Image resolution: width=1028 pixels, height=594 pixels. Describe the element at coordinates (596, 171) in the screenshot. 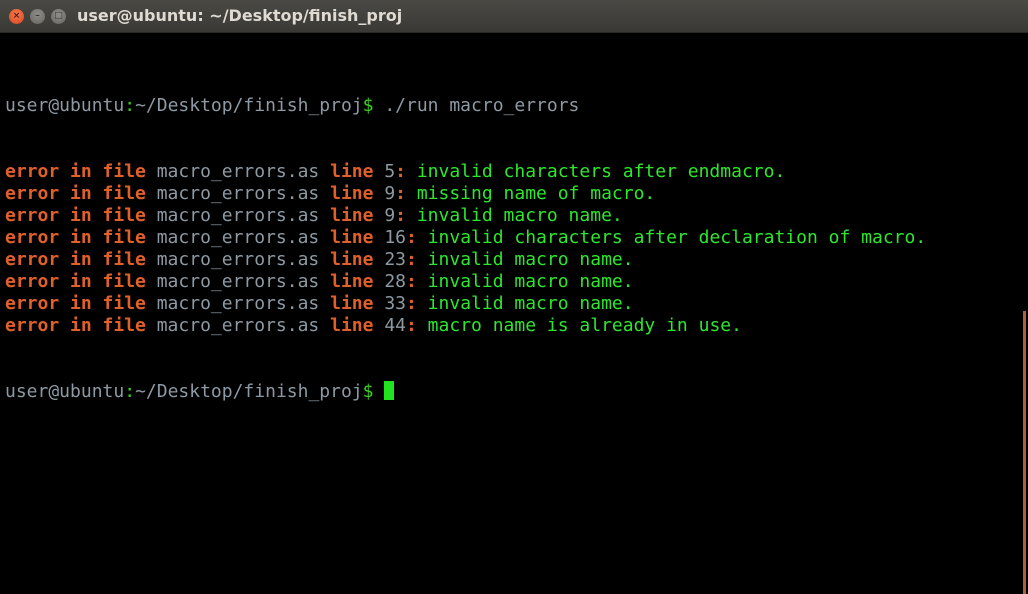

I see `error-message: invalid characters after endmacro.` at that location.